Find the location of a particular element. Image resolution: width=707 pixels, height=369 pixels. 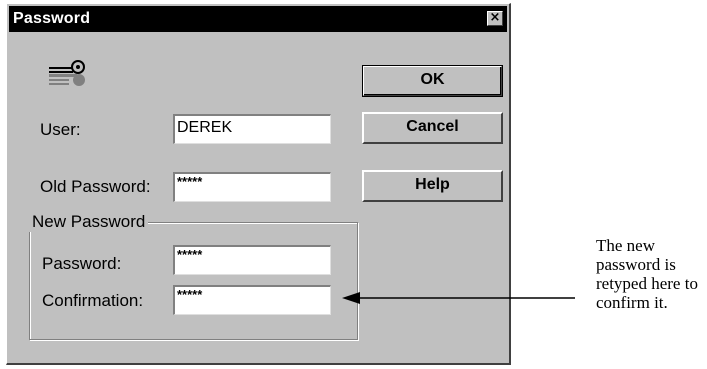

user-label: User: is located at coordinates (60, 129).